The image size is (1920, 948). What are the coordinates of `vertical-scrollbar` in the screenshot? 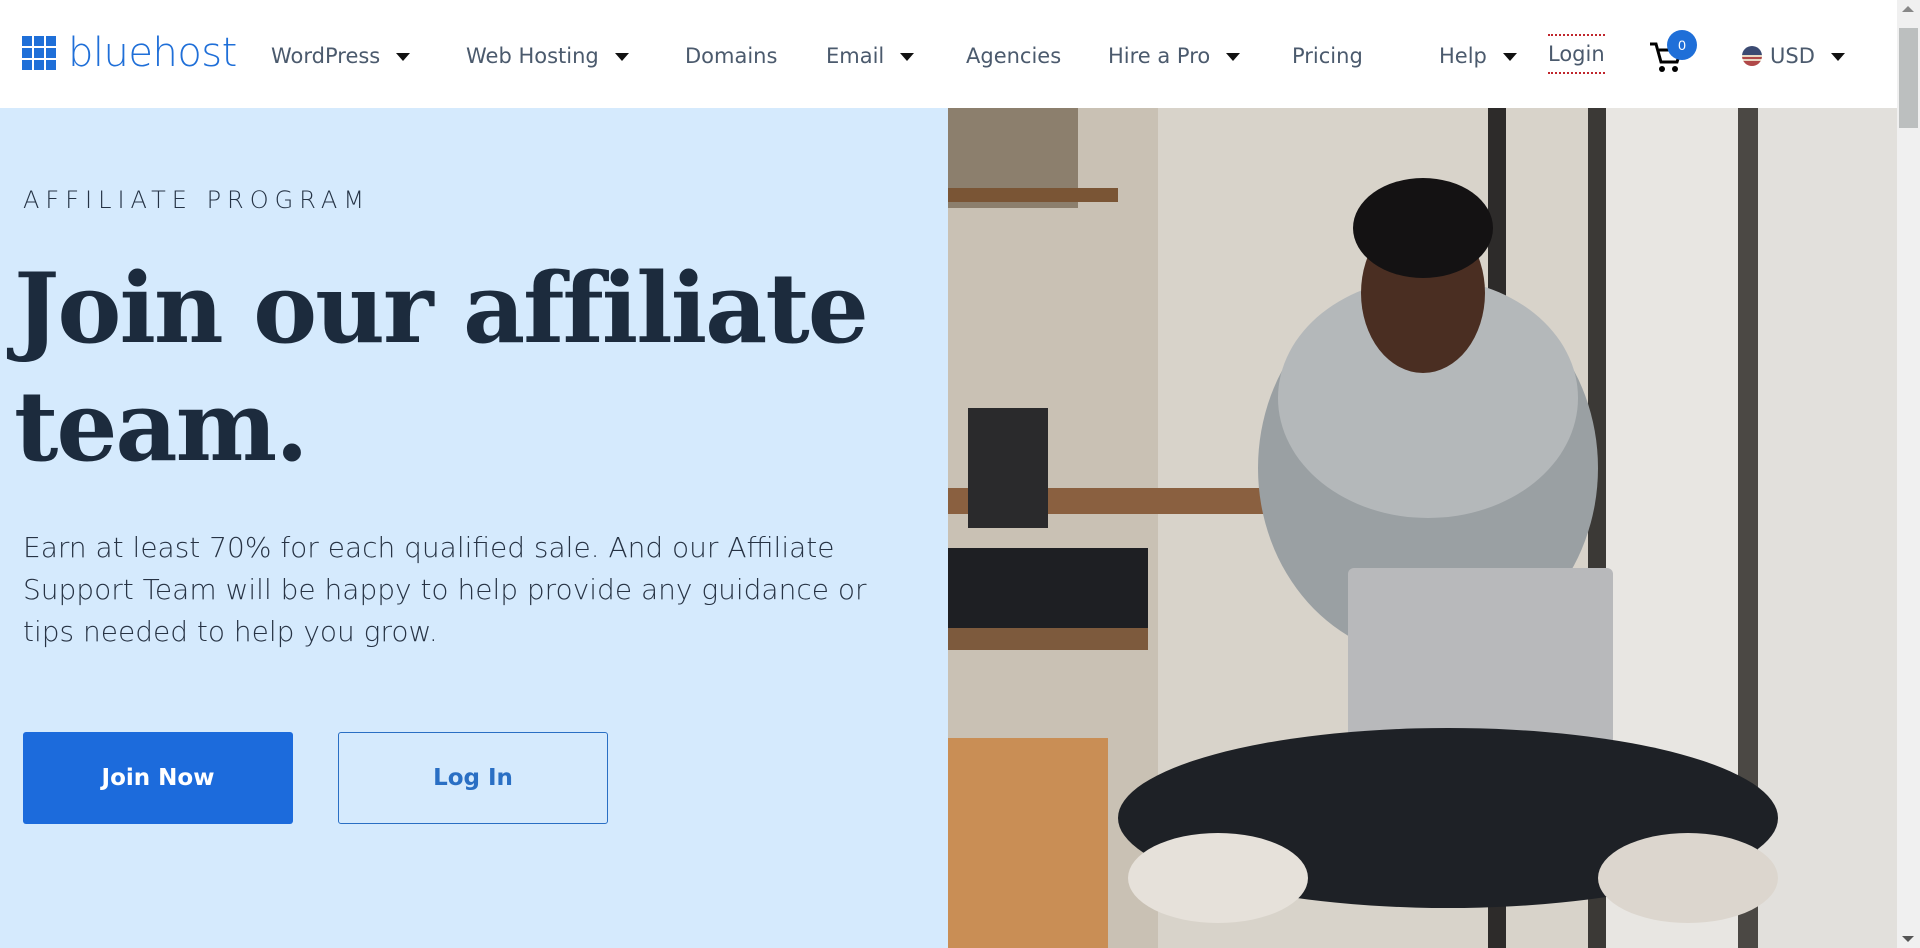 It's located at (1908, 474).